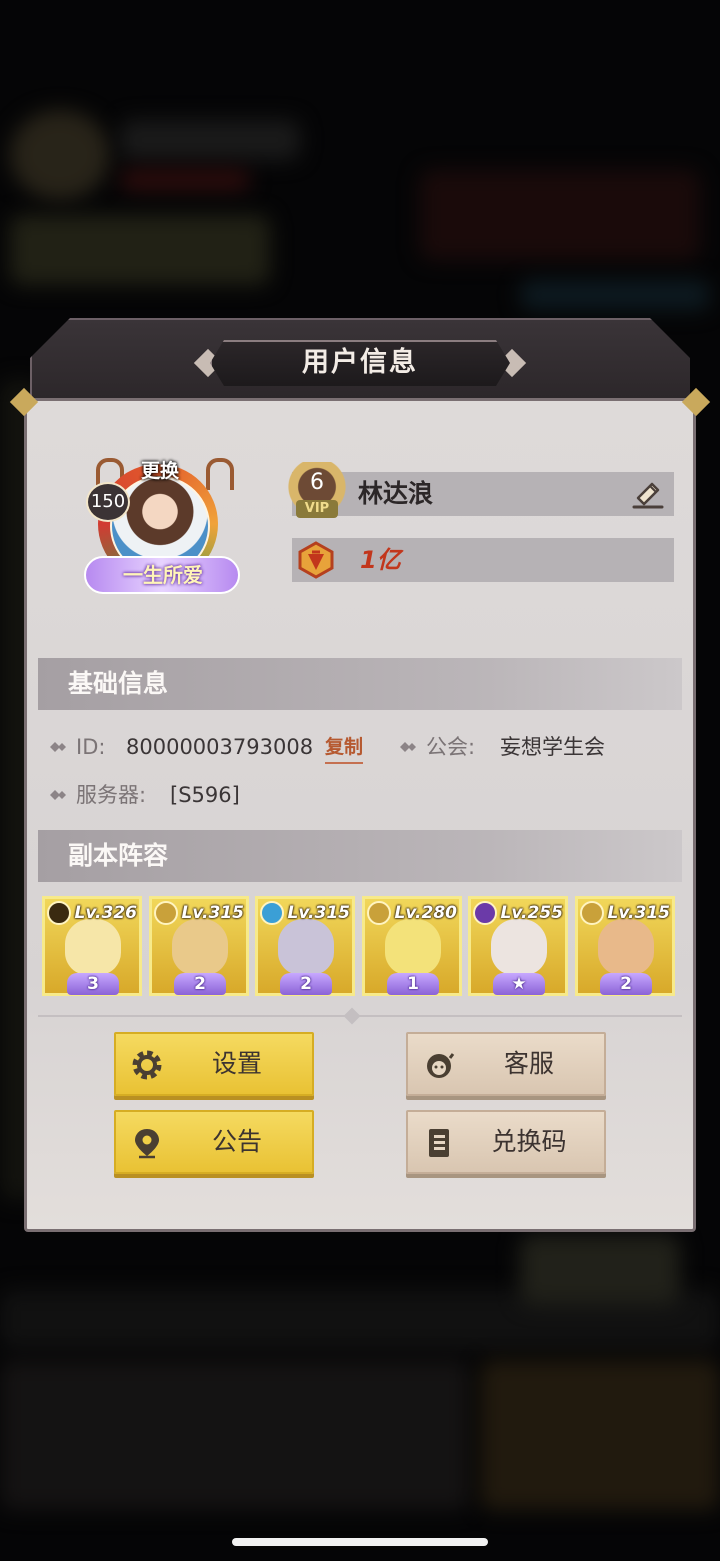 The height and width of the screenshot is (1561, 720). Describe the element at coordinates (317, 482) in the screenshot. I see `vip-level: 6` at that location.